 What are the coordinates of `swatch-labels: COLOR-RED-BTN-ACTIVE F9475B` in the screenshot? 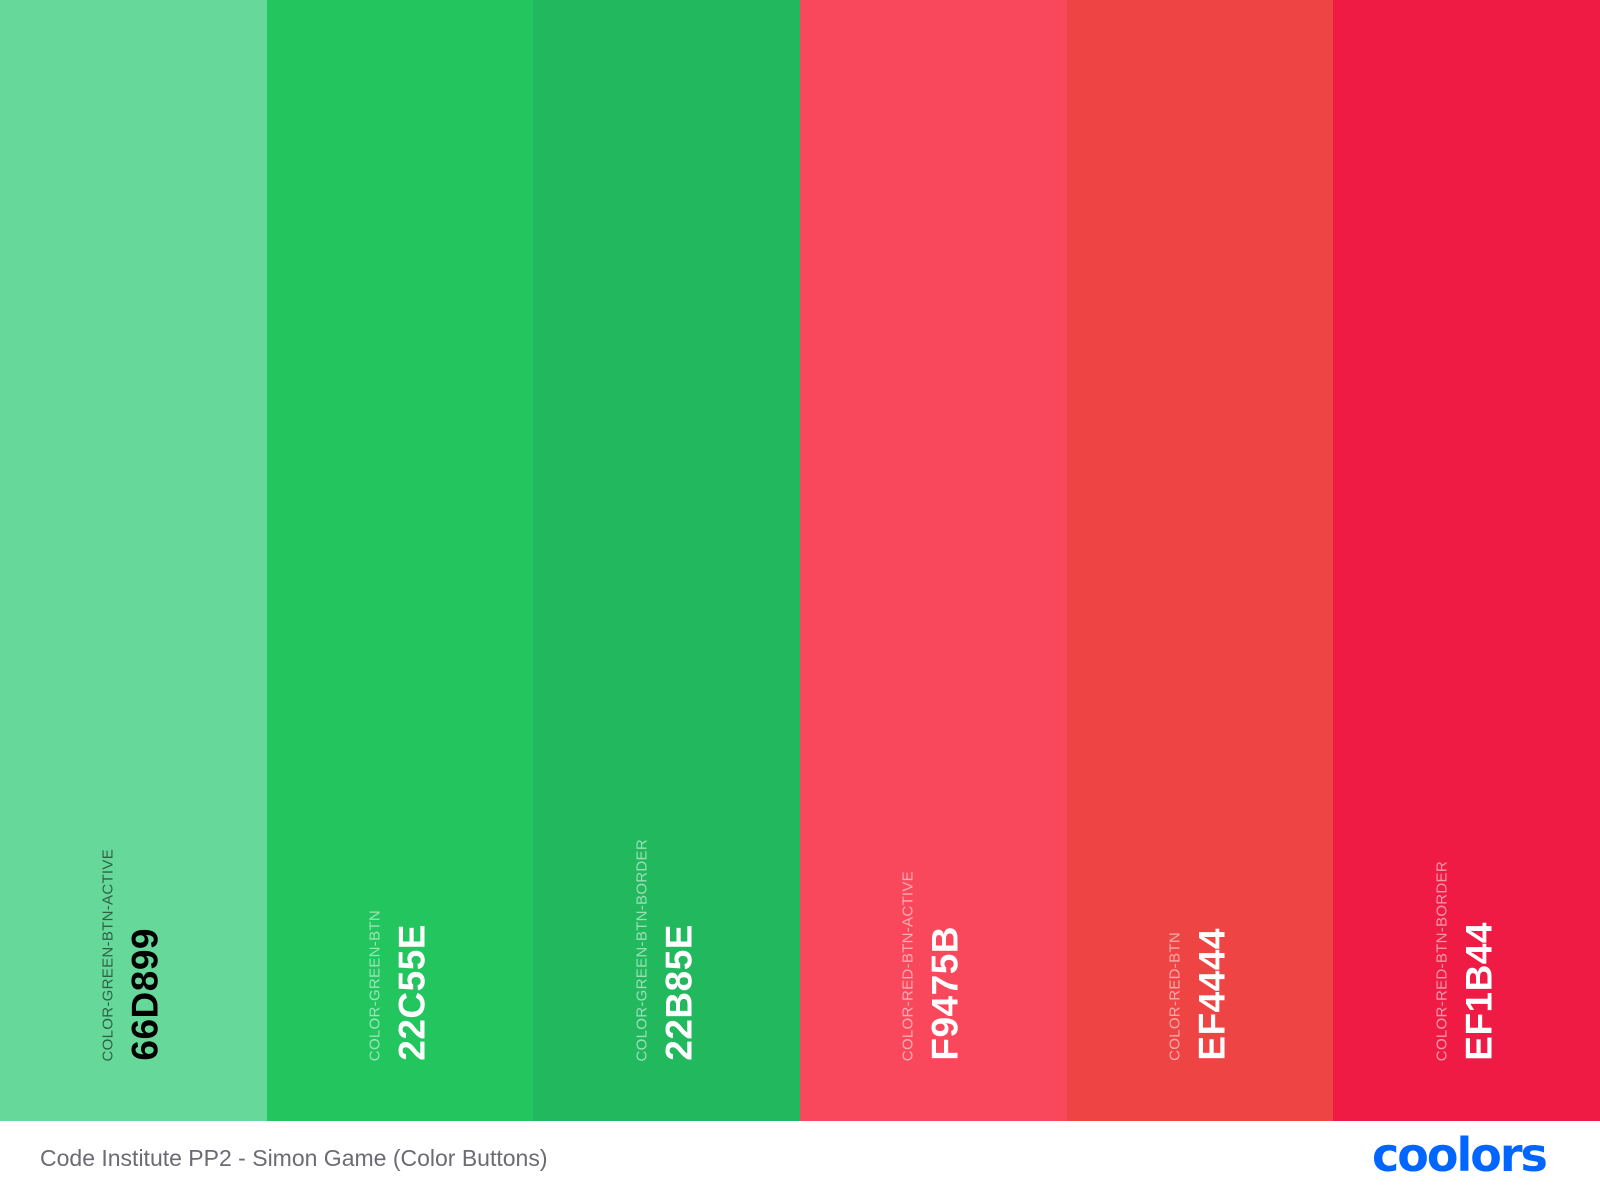 It's located at (933, 966).